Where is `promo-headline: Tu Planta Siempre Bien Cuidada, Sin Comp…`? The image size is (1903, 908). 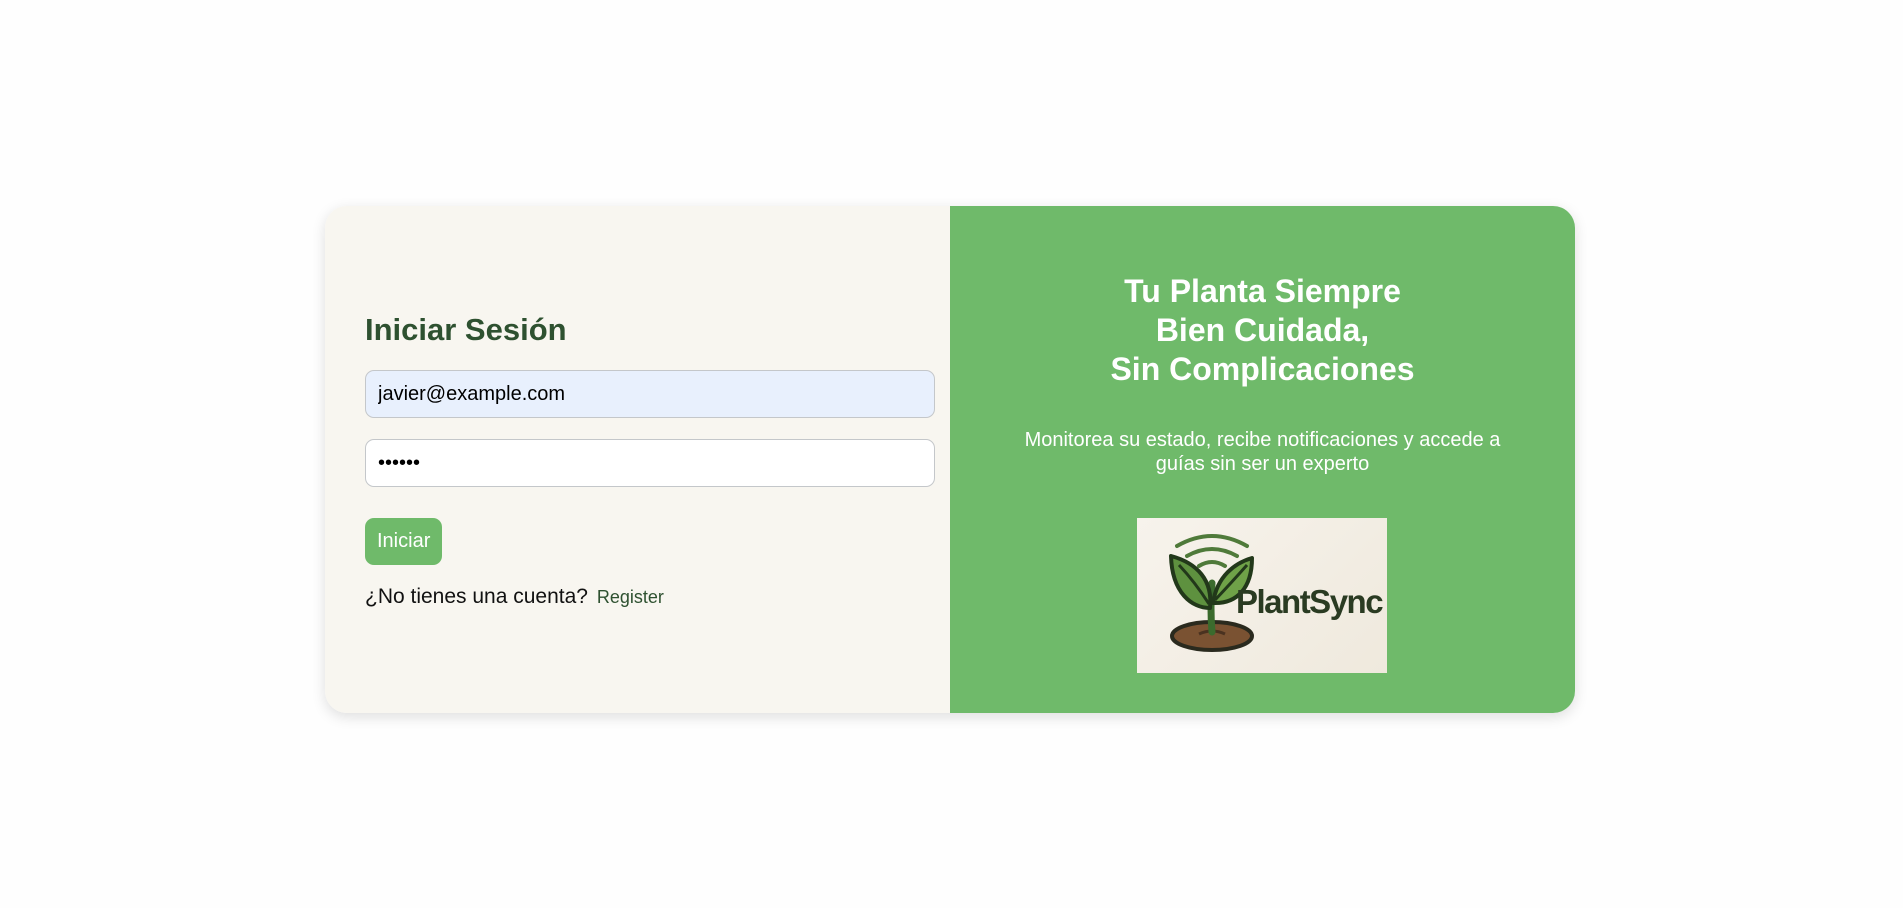 promo-headline: Tu Planta Siempre Bien Cuidada, Sin Comp… is located at coordinates (1262, 330).